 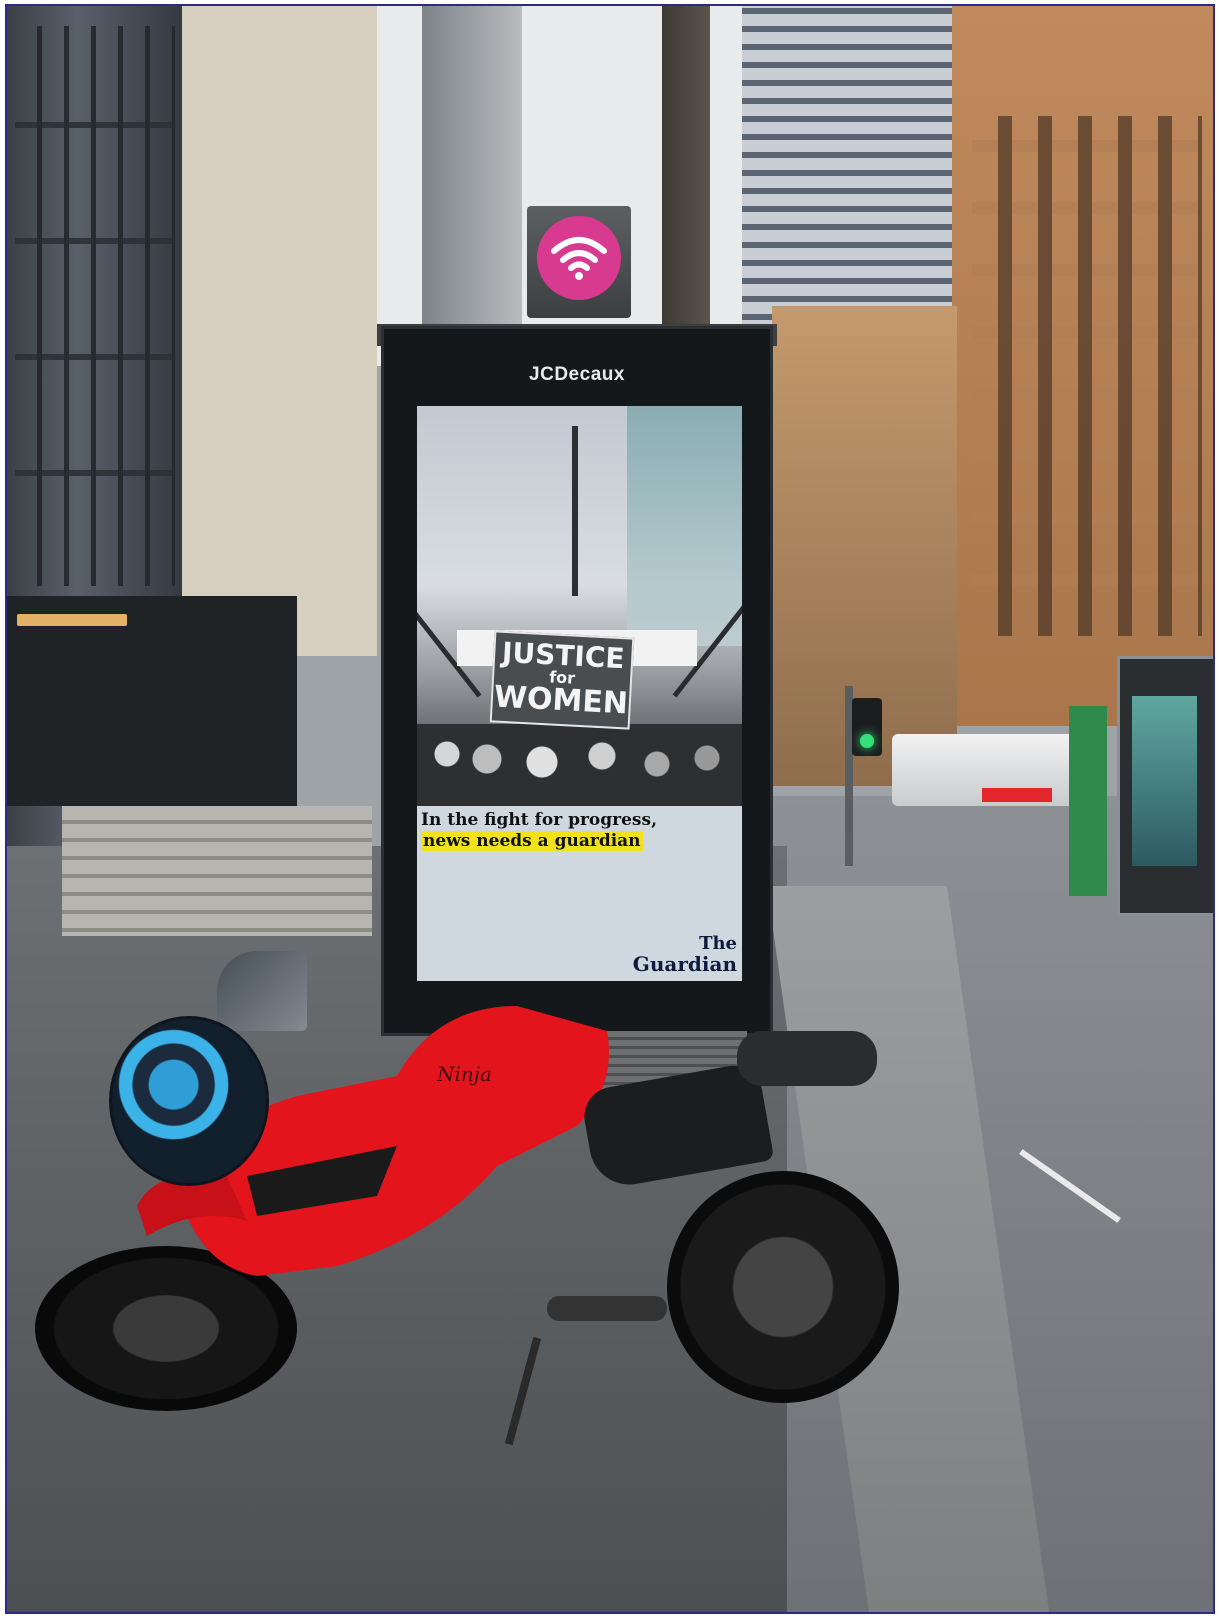 What do you see at coordinates (72, 620) in the screenshot?
I see `lobby-light` at bounding box center [72, 620].